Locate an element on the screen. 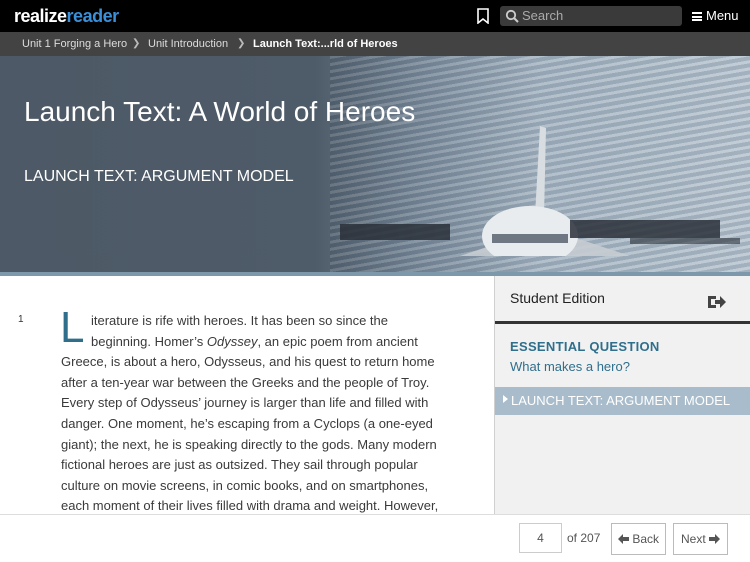 Image resolution: width=750 pixels, height=562 pixels. search-placeholder: Search is located at coordinates (543, 15).